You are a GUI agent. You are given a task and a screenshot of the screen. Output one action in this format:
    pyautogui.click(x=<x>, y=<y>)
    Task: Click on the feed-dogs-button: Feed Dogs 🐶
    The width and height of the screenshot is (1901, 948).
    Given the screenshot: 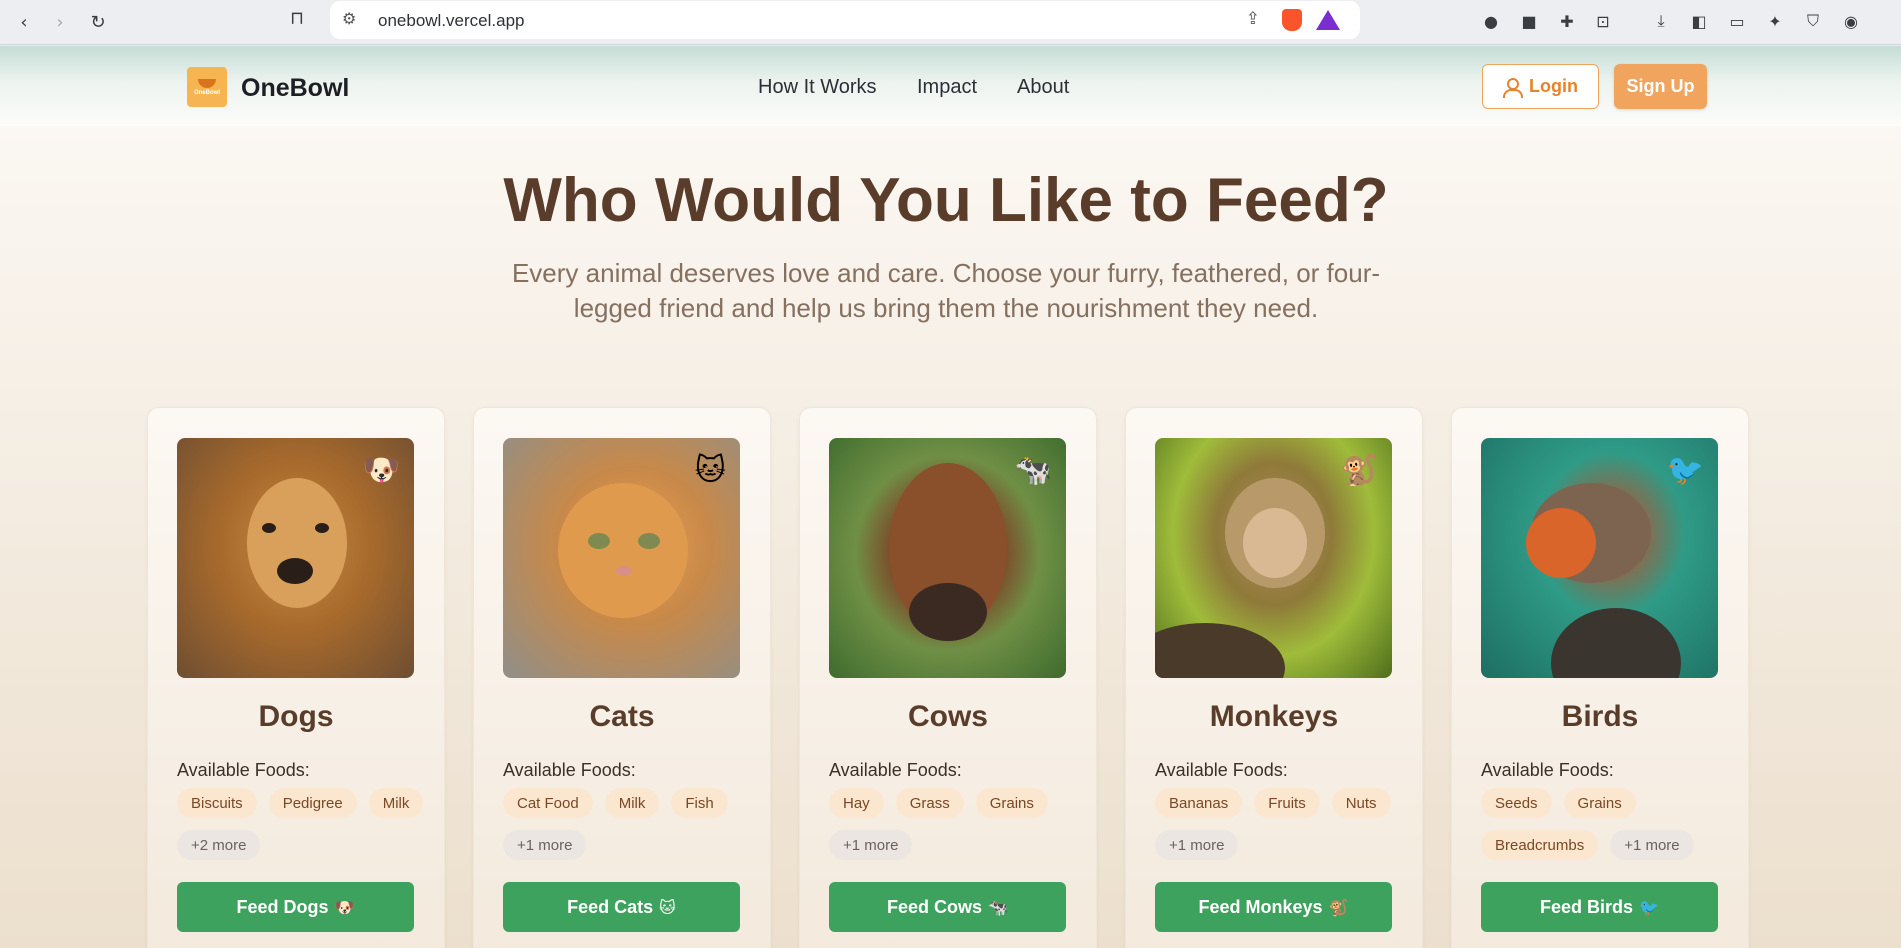 What is the action you would take?
    pyautogui.click(x=295, y=907)
    